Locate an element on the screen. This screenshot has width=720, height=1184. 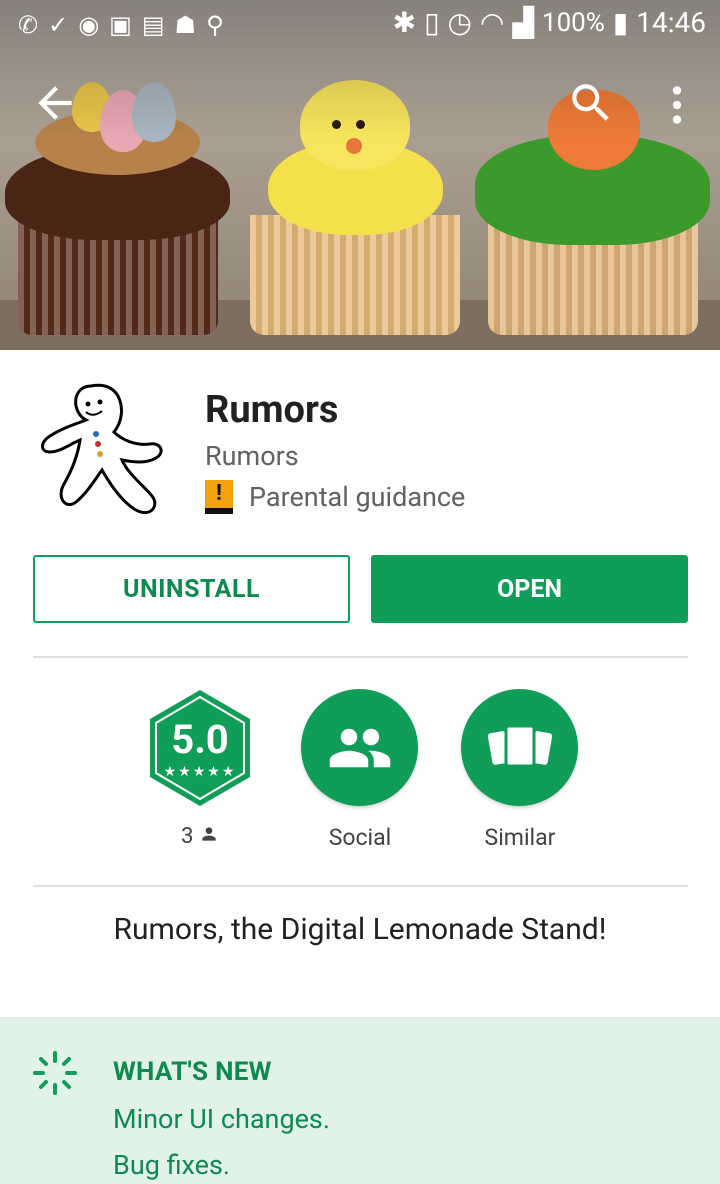
whats-new-title: WHAT'S NEW is located at coordinates (192, 1072).